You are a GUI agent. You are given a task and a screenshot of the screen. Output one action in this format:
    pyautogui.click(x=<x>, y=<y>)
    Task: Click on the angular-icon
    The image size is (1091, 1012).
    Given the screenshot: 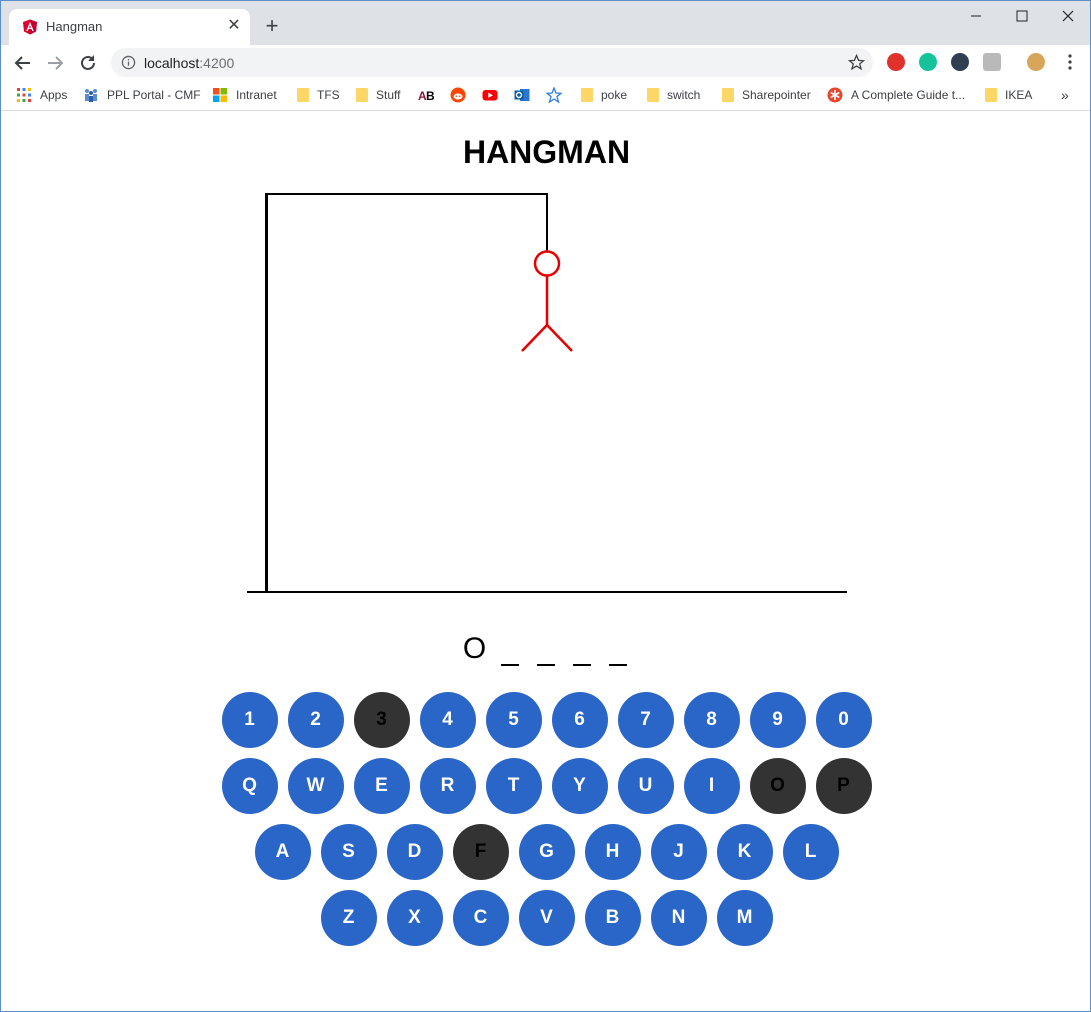 What is the action you would take?
    pyautogui.click(x=30, y=27)
    